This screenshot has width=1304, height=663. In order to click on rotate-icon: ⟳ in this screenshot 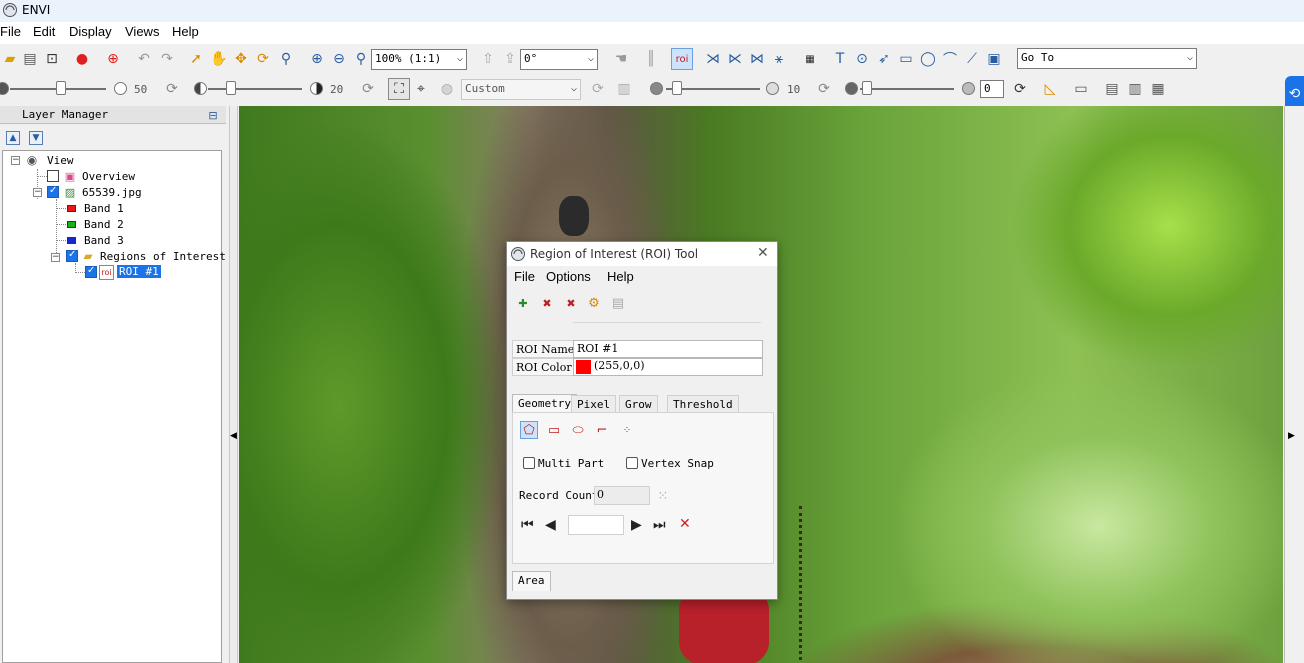, I will do `click(263, 59)`.